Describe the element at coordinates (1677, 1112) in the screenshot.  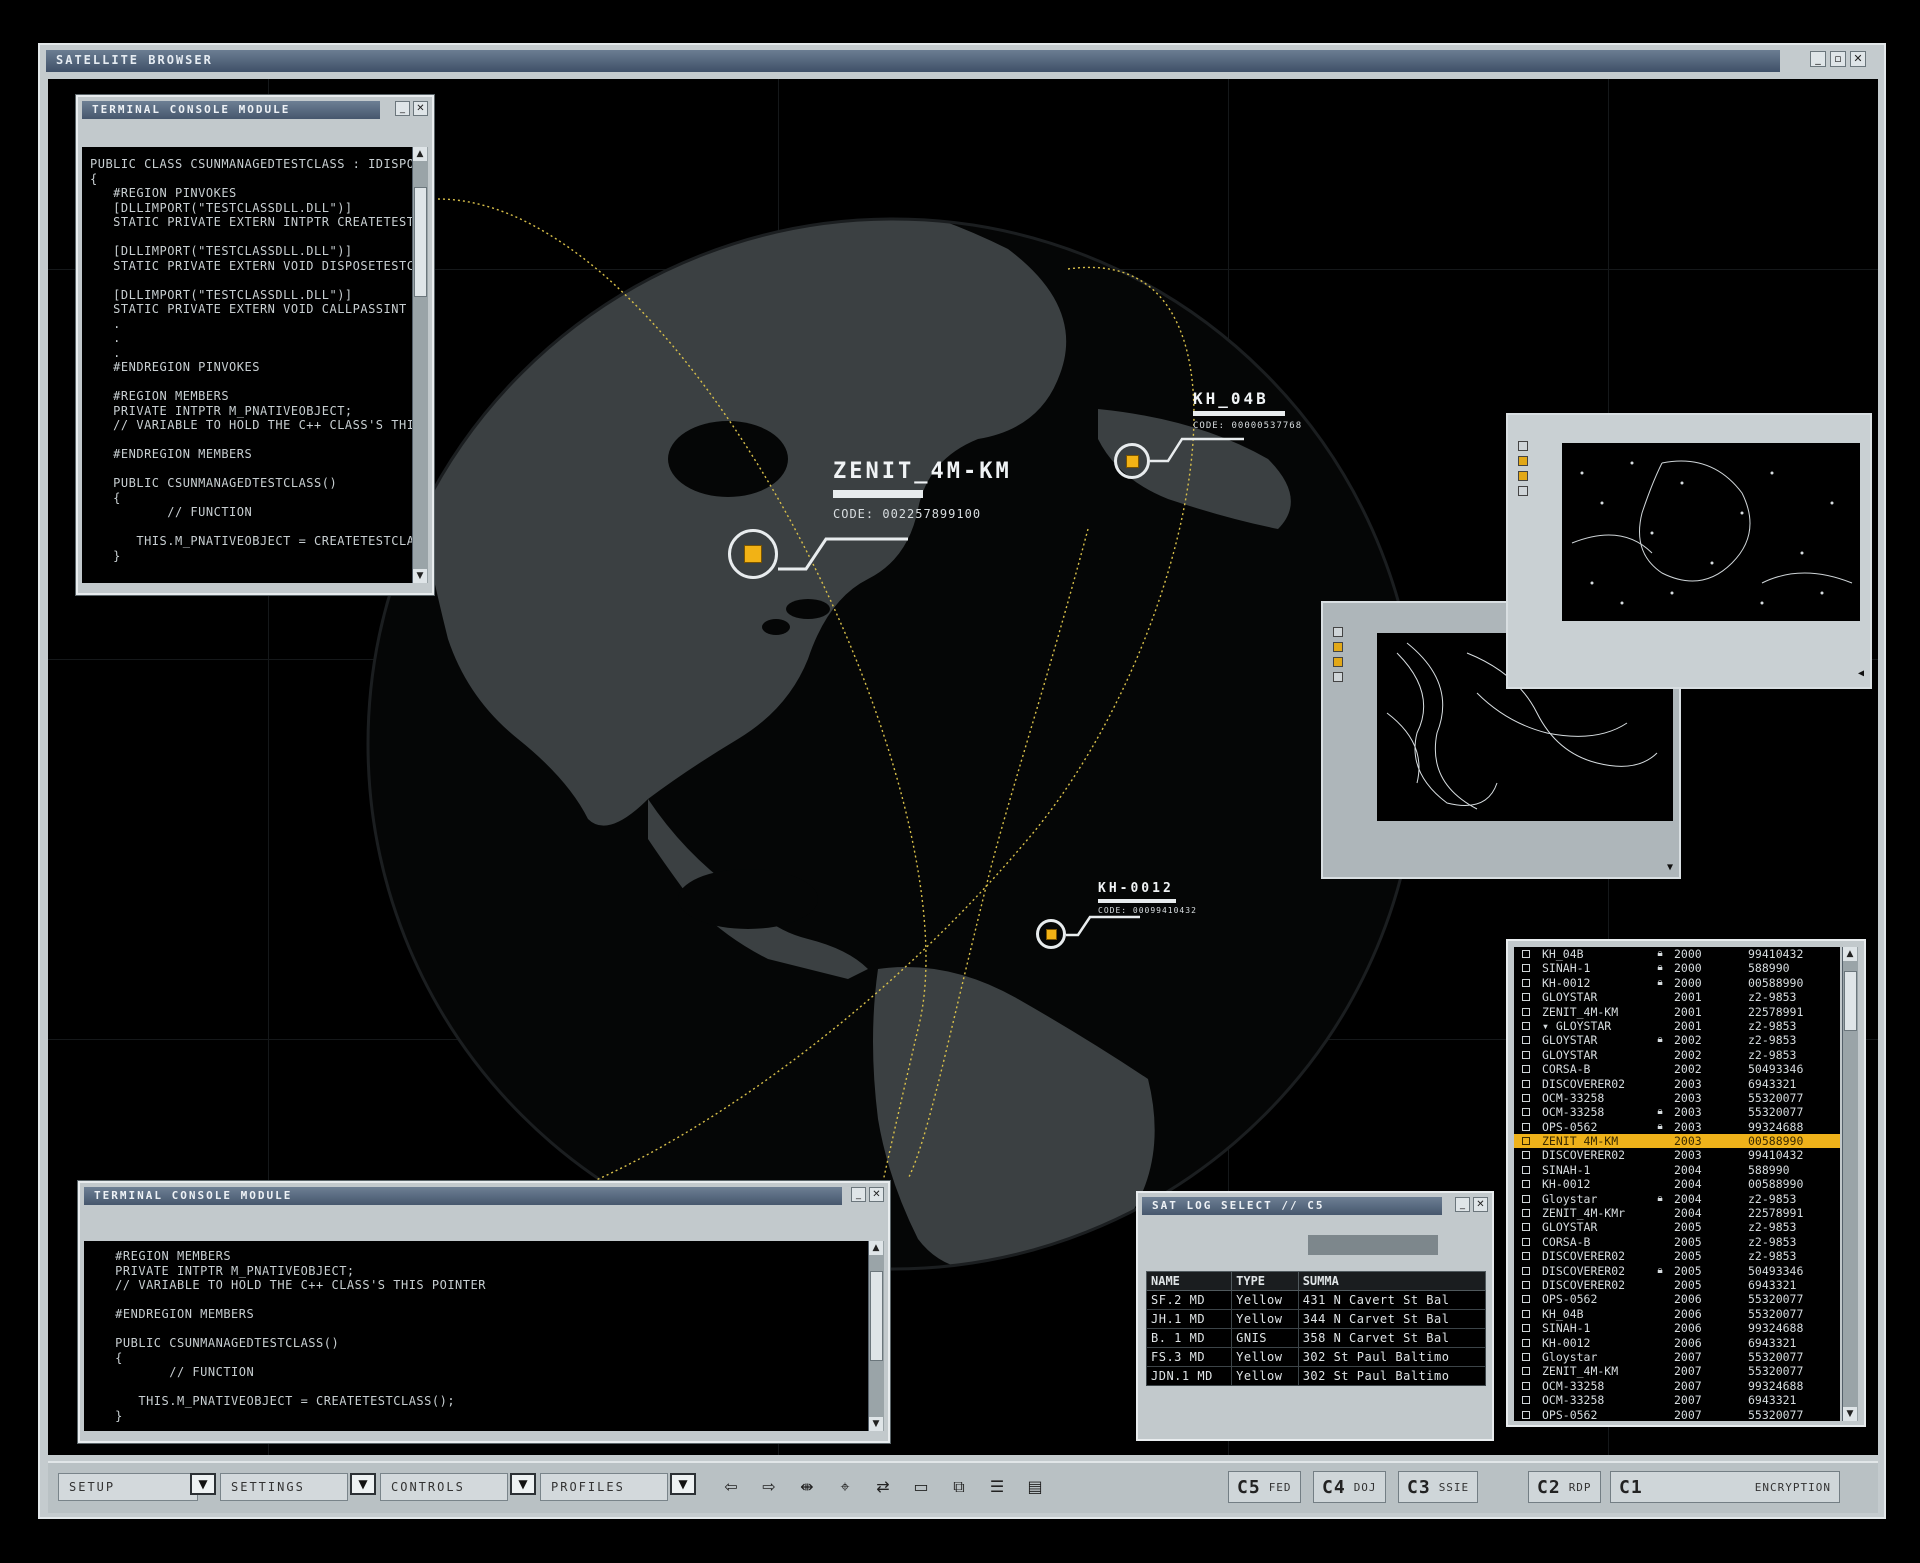
I see `list-item: OCM-33258 🔒︎ 2003 55320077` at that location.